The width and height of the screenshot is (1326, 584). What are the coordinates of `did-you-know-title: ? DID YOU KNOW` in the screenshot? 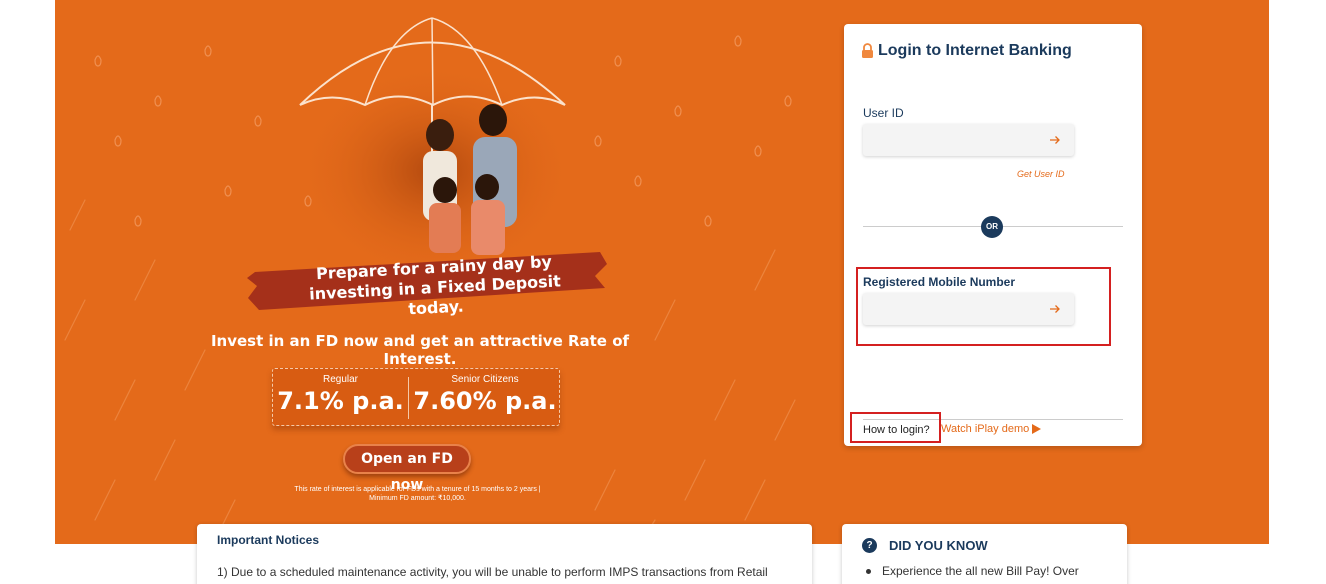 It's located at (925, 545).